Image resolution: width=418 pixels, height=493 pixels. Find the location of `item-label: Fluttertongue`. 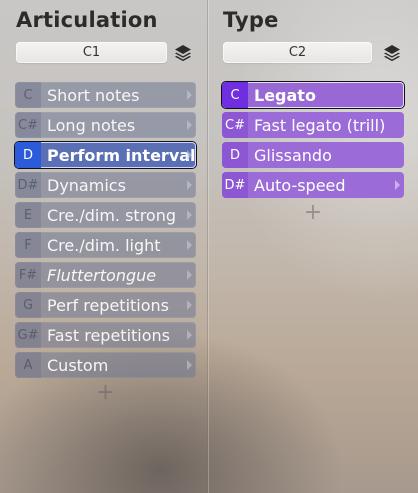

item-label: Fluttertongue is located at coordinates (102, 275).